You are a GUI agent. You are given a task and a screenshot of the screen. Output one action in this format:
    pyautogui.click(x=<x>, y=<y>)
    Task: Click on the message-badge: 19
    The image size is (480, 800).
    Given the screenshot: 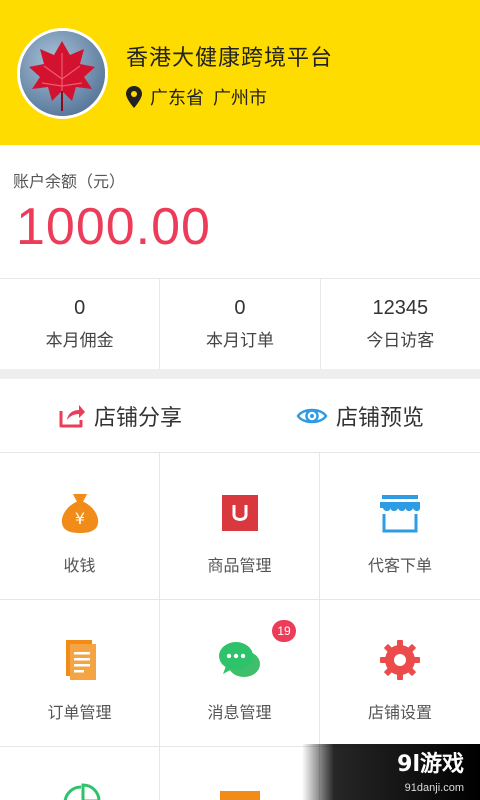 What is the action you would take?
    pyautogui.click(x=284, y=631)
    